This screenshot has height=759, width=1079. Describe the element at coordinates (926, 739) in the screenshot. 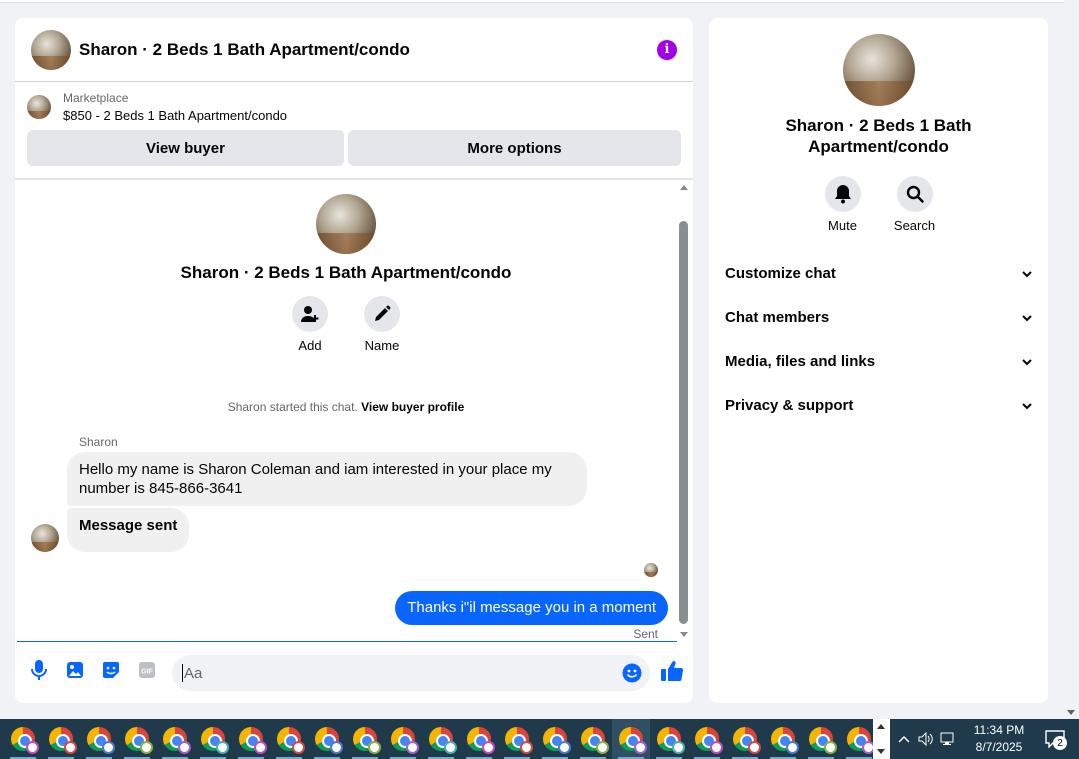

I see `volume-icon` at that location.